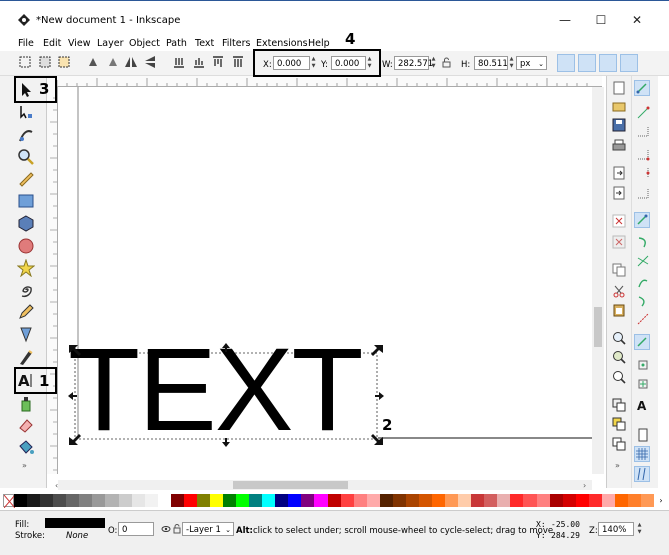 Image resolution: width=669 pixels, height=555 pixels. What do you see at coordinates (75, 523) in the screenshot?
I see `fill-swatch` at bounding box center [75, 523].